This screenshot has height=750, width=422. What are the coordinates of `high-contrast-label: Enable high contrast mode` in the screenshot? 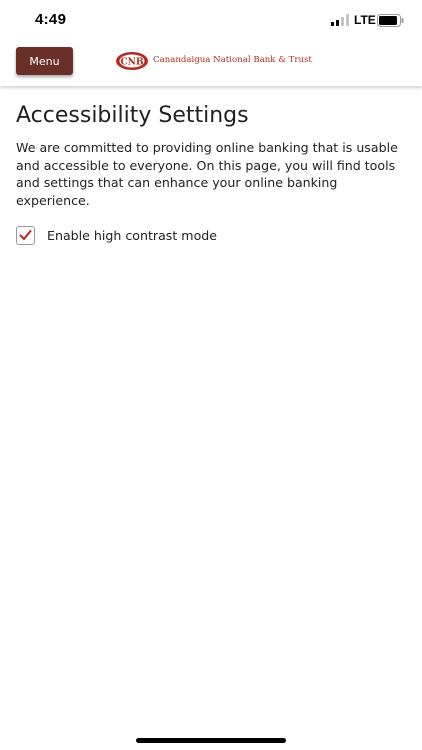 It's located at (132, 235).